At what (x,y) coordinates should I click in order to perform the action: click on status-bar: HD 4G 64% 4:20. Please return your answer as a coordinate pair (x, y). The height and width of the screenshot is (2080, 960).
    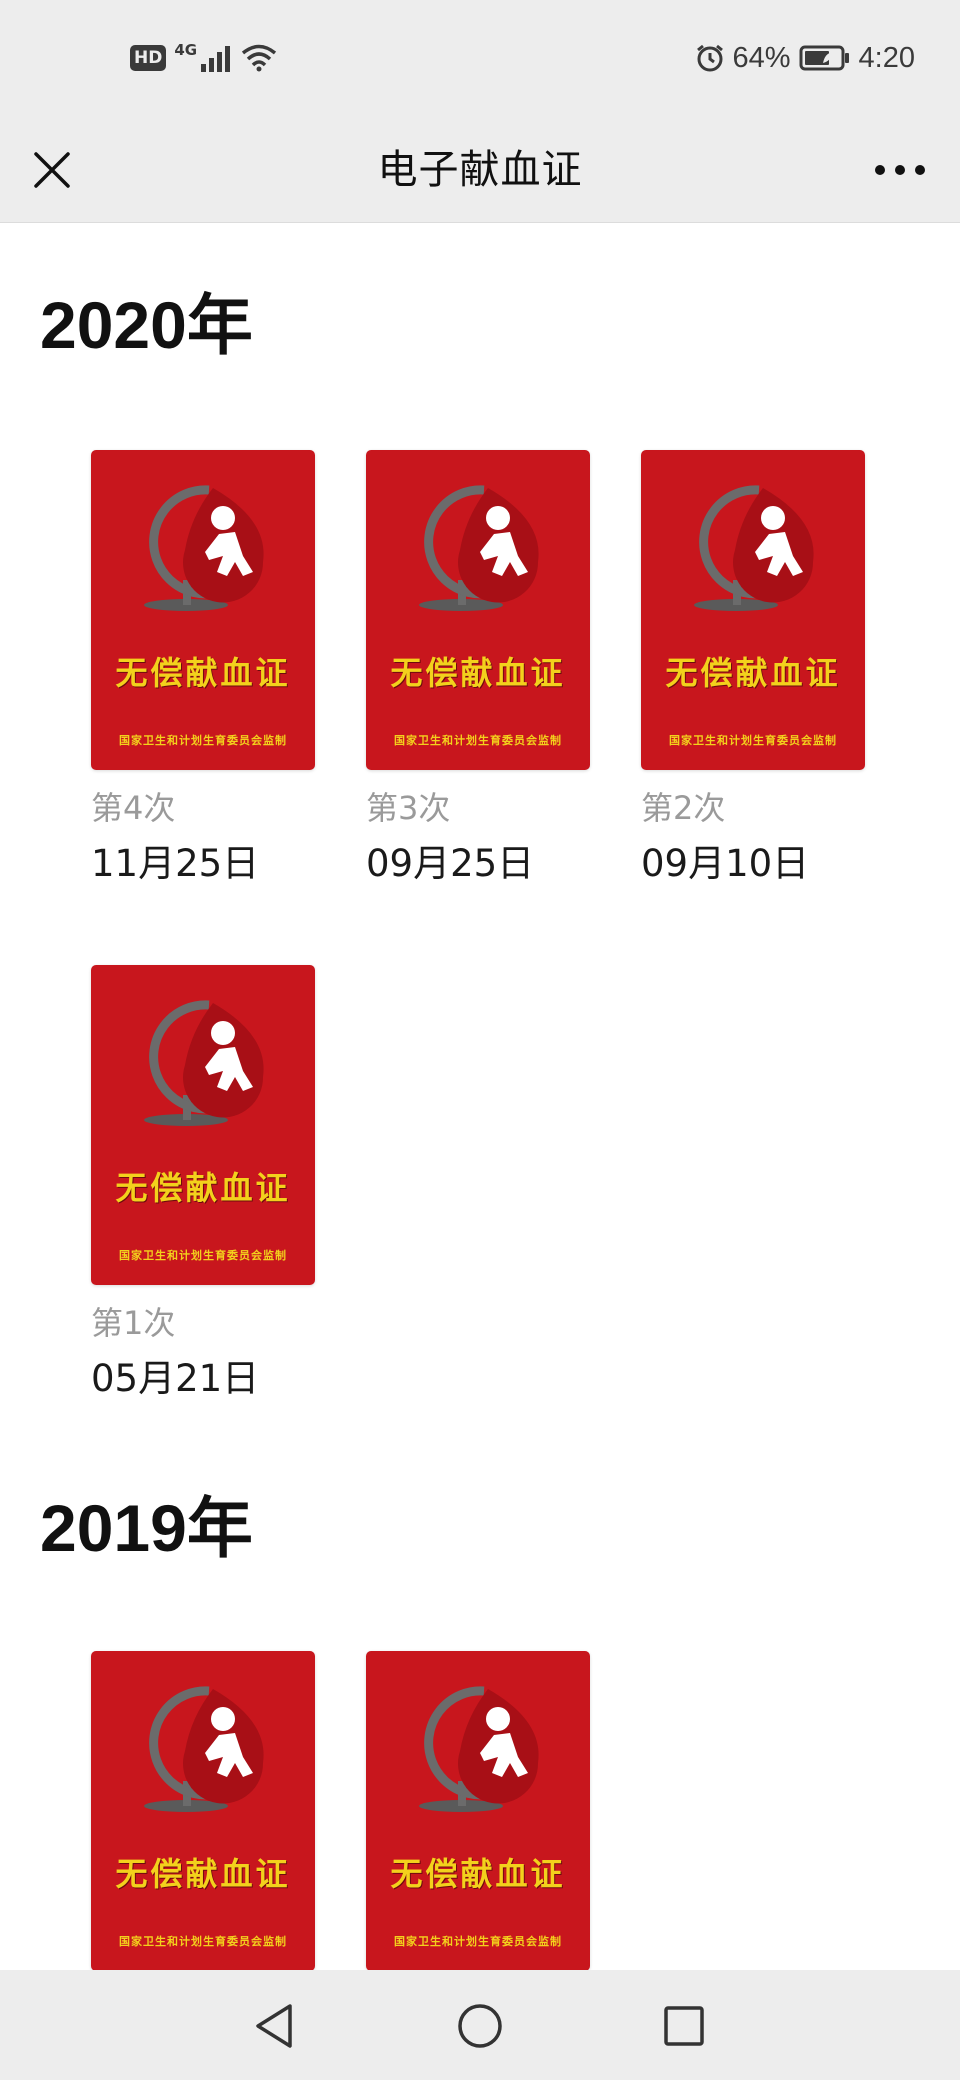
    Looking at the image, I should click on (480, 59).